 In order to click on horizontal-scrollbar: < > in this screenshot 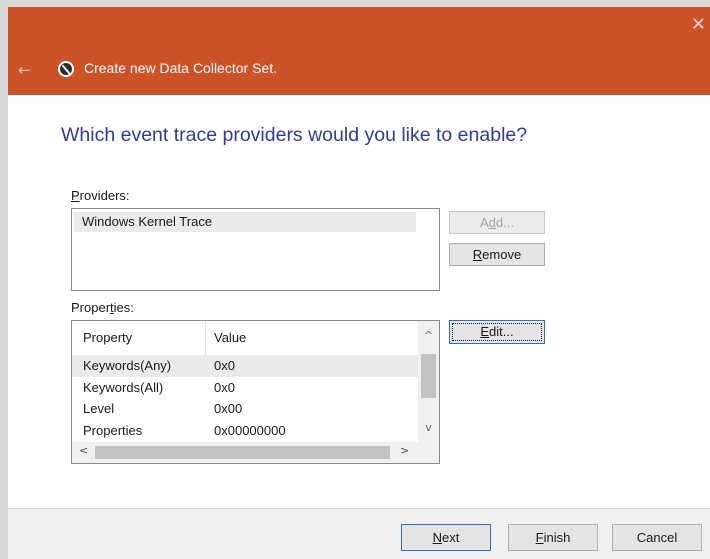, I will do `click(245, 452)`.